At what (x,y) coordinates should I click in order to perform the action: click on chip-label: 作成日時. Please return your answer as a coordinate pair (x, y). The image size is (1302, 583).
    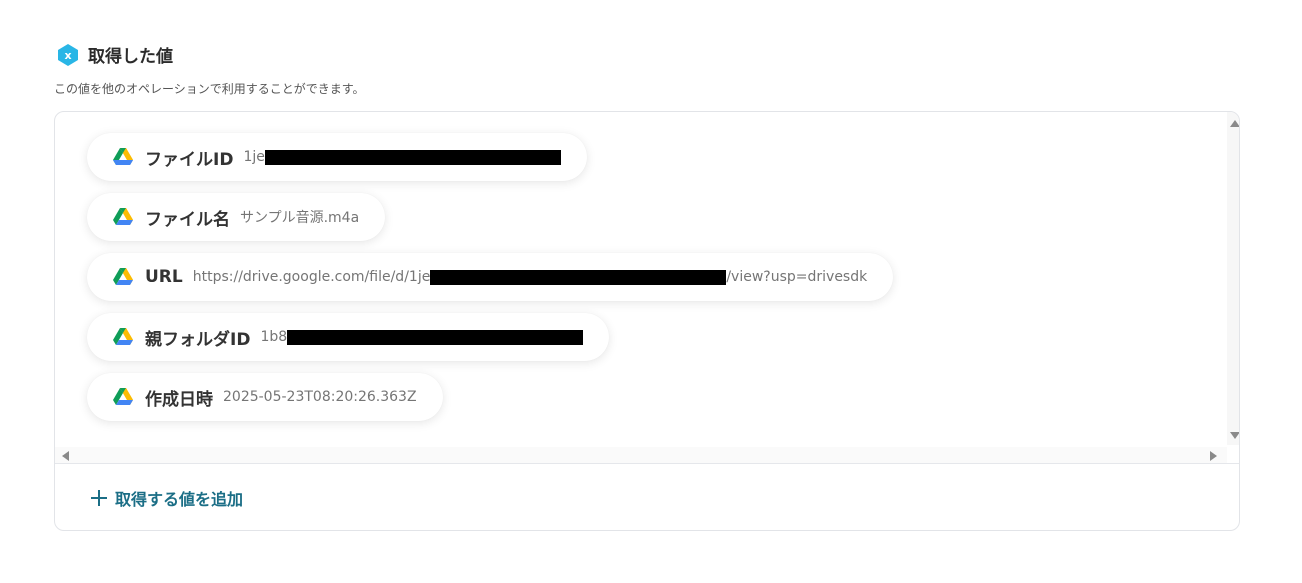
    Looking at the image, I should click on (179, 399).